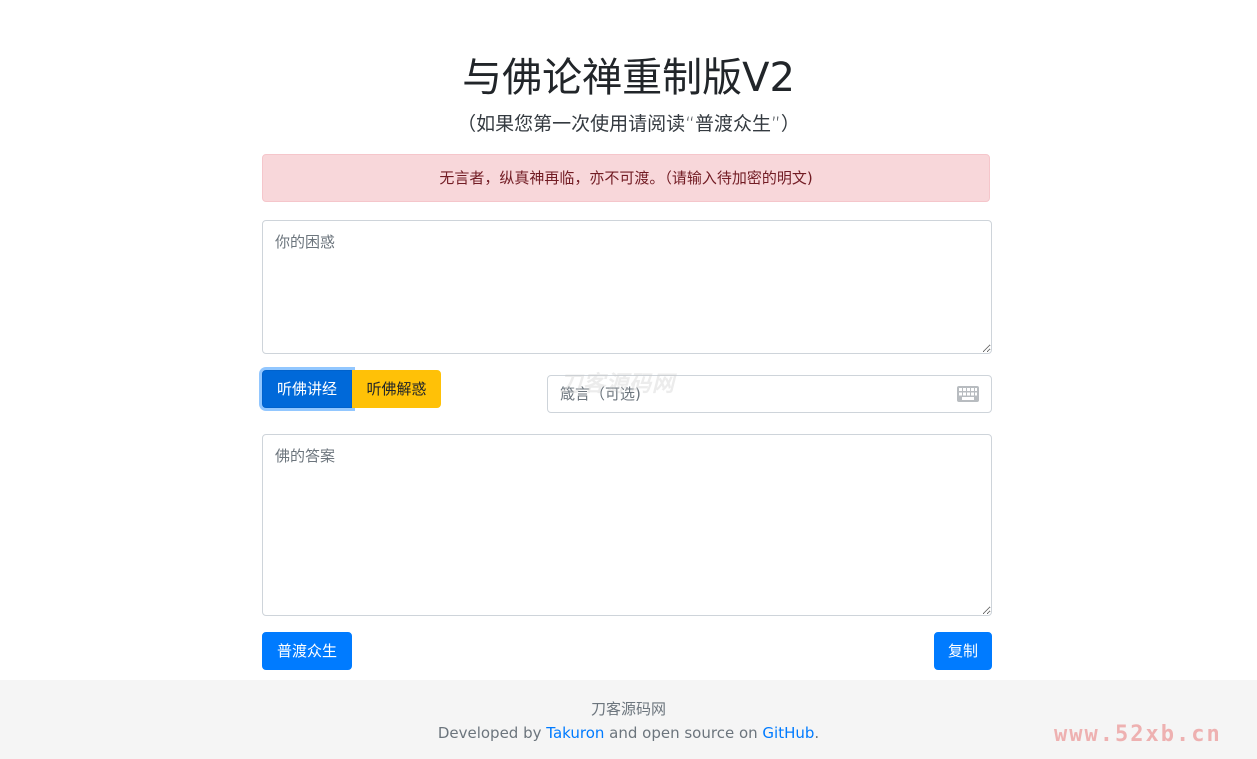 This screenshot has height=759, width=1257. I want to click on help-button: 普渡众生, so click(307, 651).